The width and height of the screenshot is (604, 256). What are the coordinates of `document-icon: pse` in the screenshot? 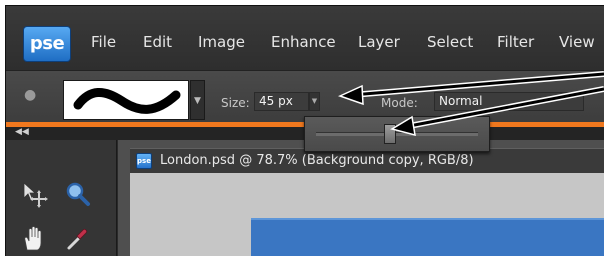 It's located at (144, 161).